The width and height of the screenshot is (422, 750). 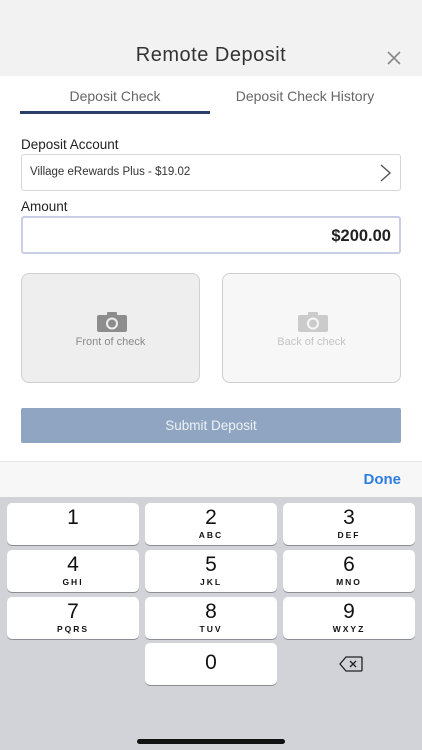 I want to click on backspace-icon, so click(x=351, y=664).